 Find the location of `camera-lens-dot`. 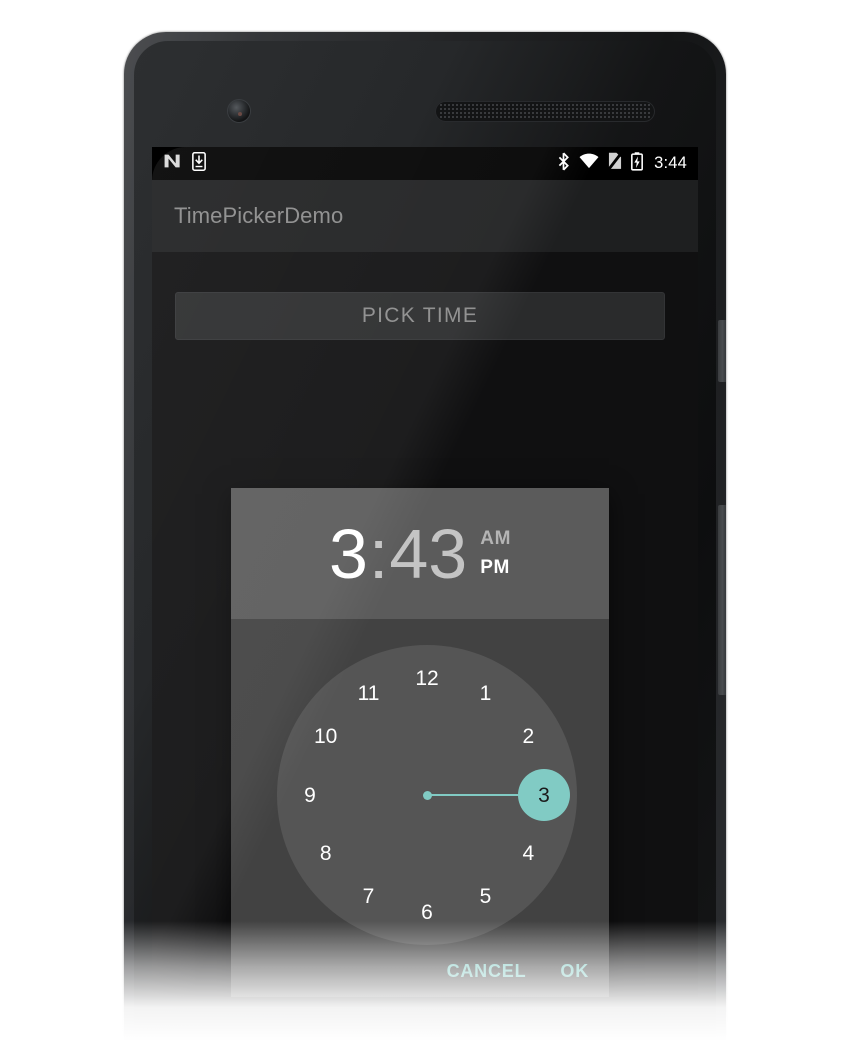

camera-lens-dot is located at coordinates (240, 114).